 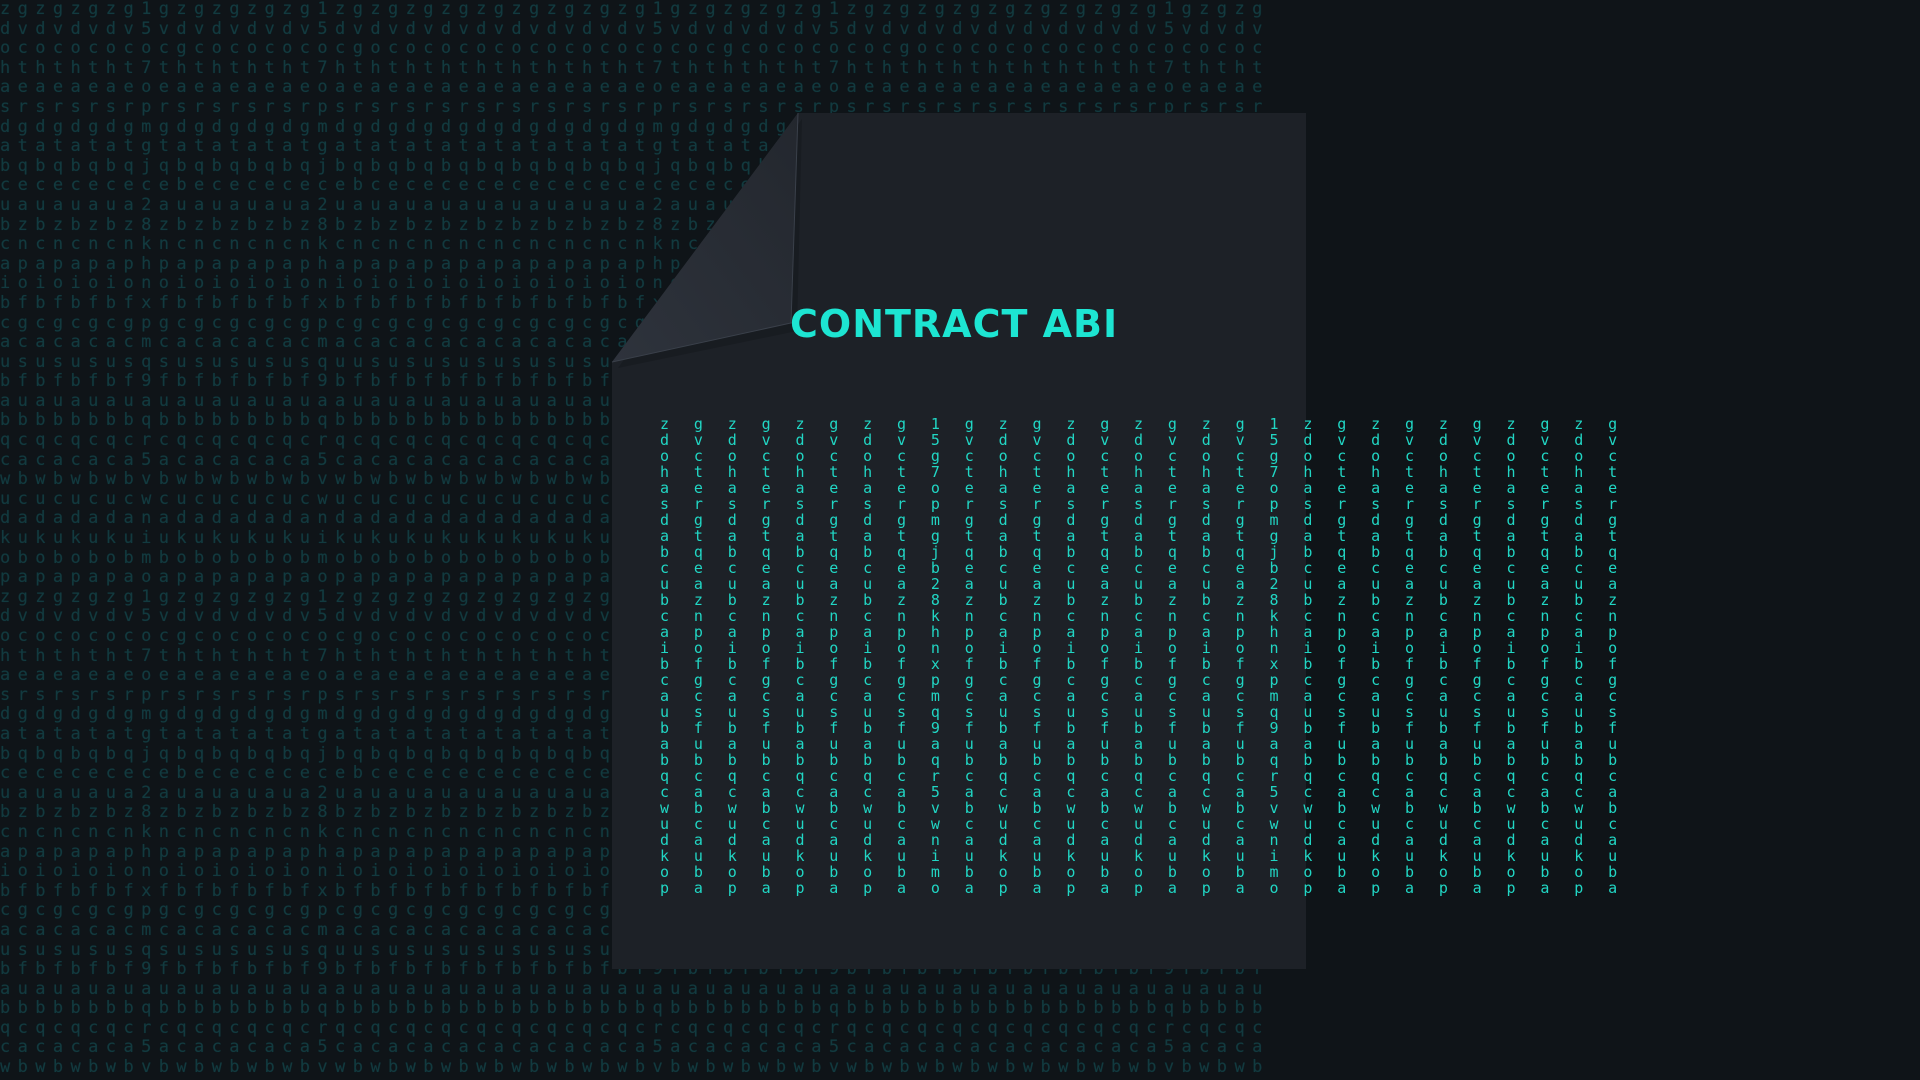 I want to click on folded-corner-icon, so click(x=706, y=240).